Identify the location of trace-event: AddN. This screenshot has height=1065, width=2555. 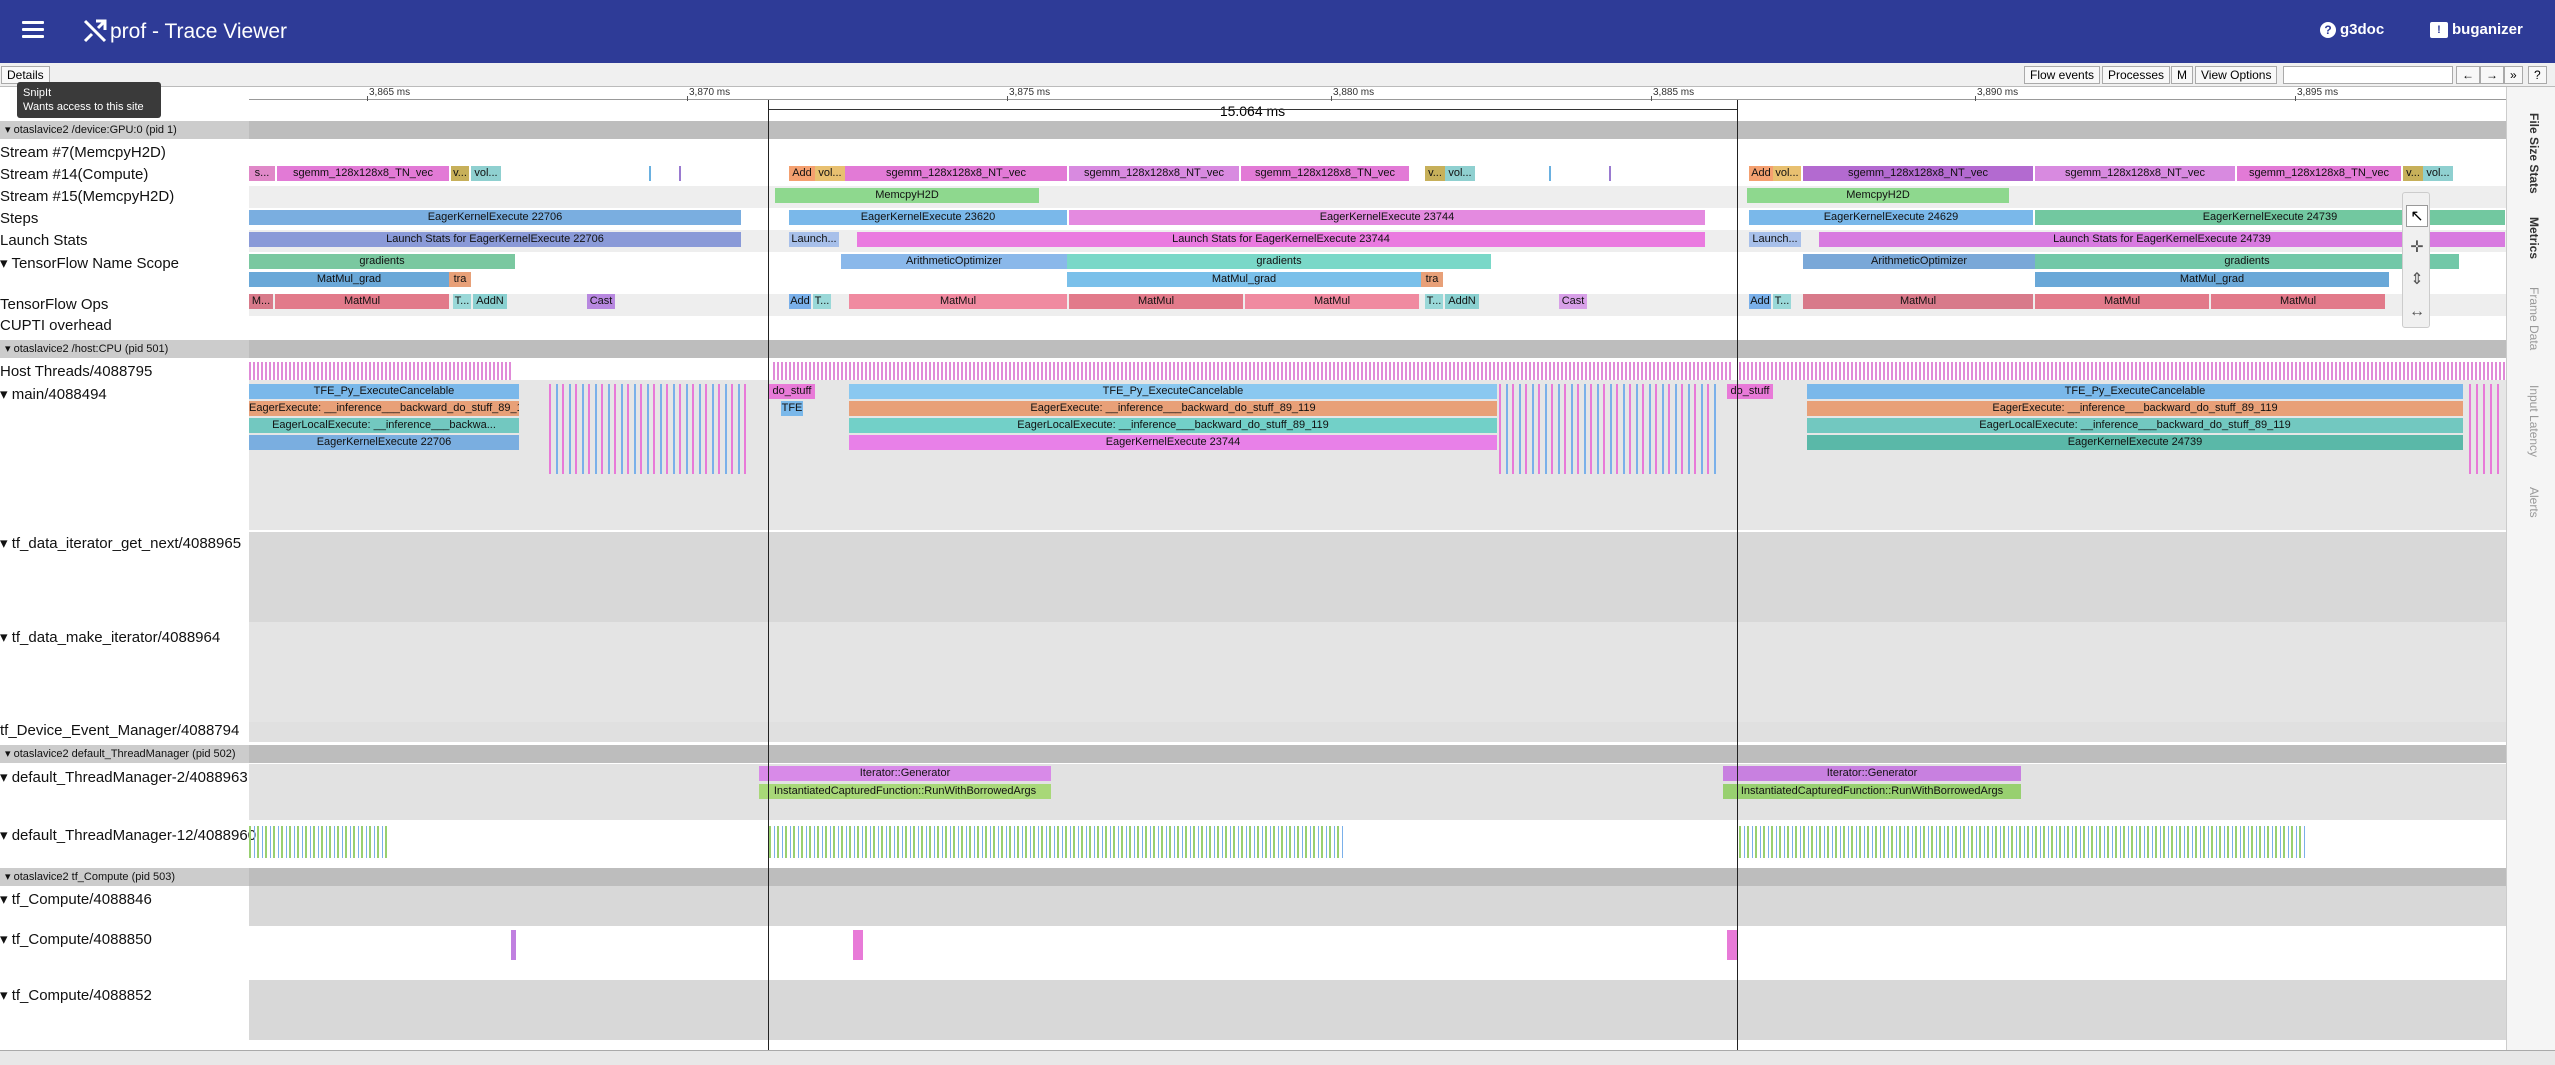
(1462, 301).